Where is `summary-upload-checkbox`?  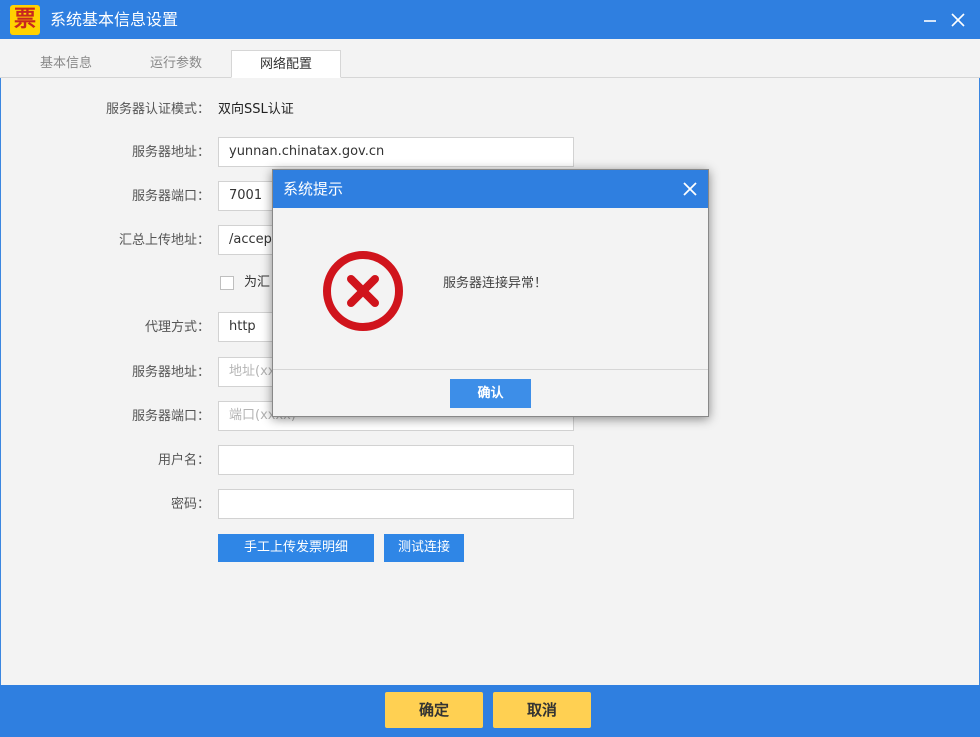
summary-upload-checkbox is located at coordinates (227, 283).